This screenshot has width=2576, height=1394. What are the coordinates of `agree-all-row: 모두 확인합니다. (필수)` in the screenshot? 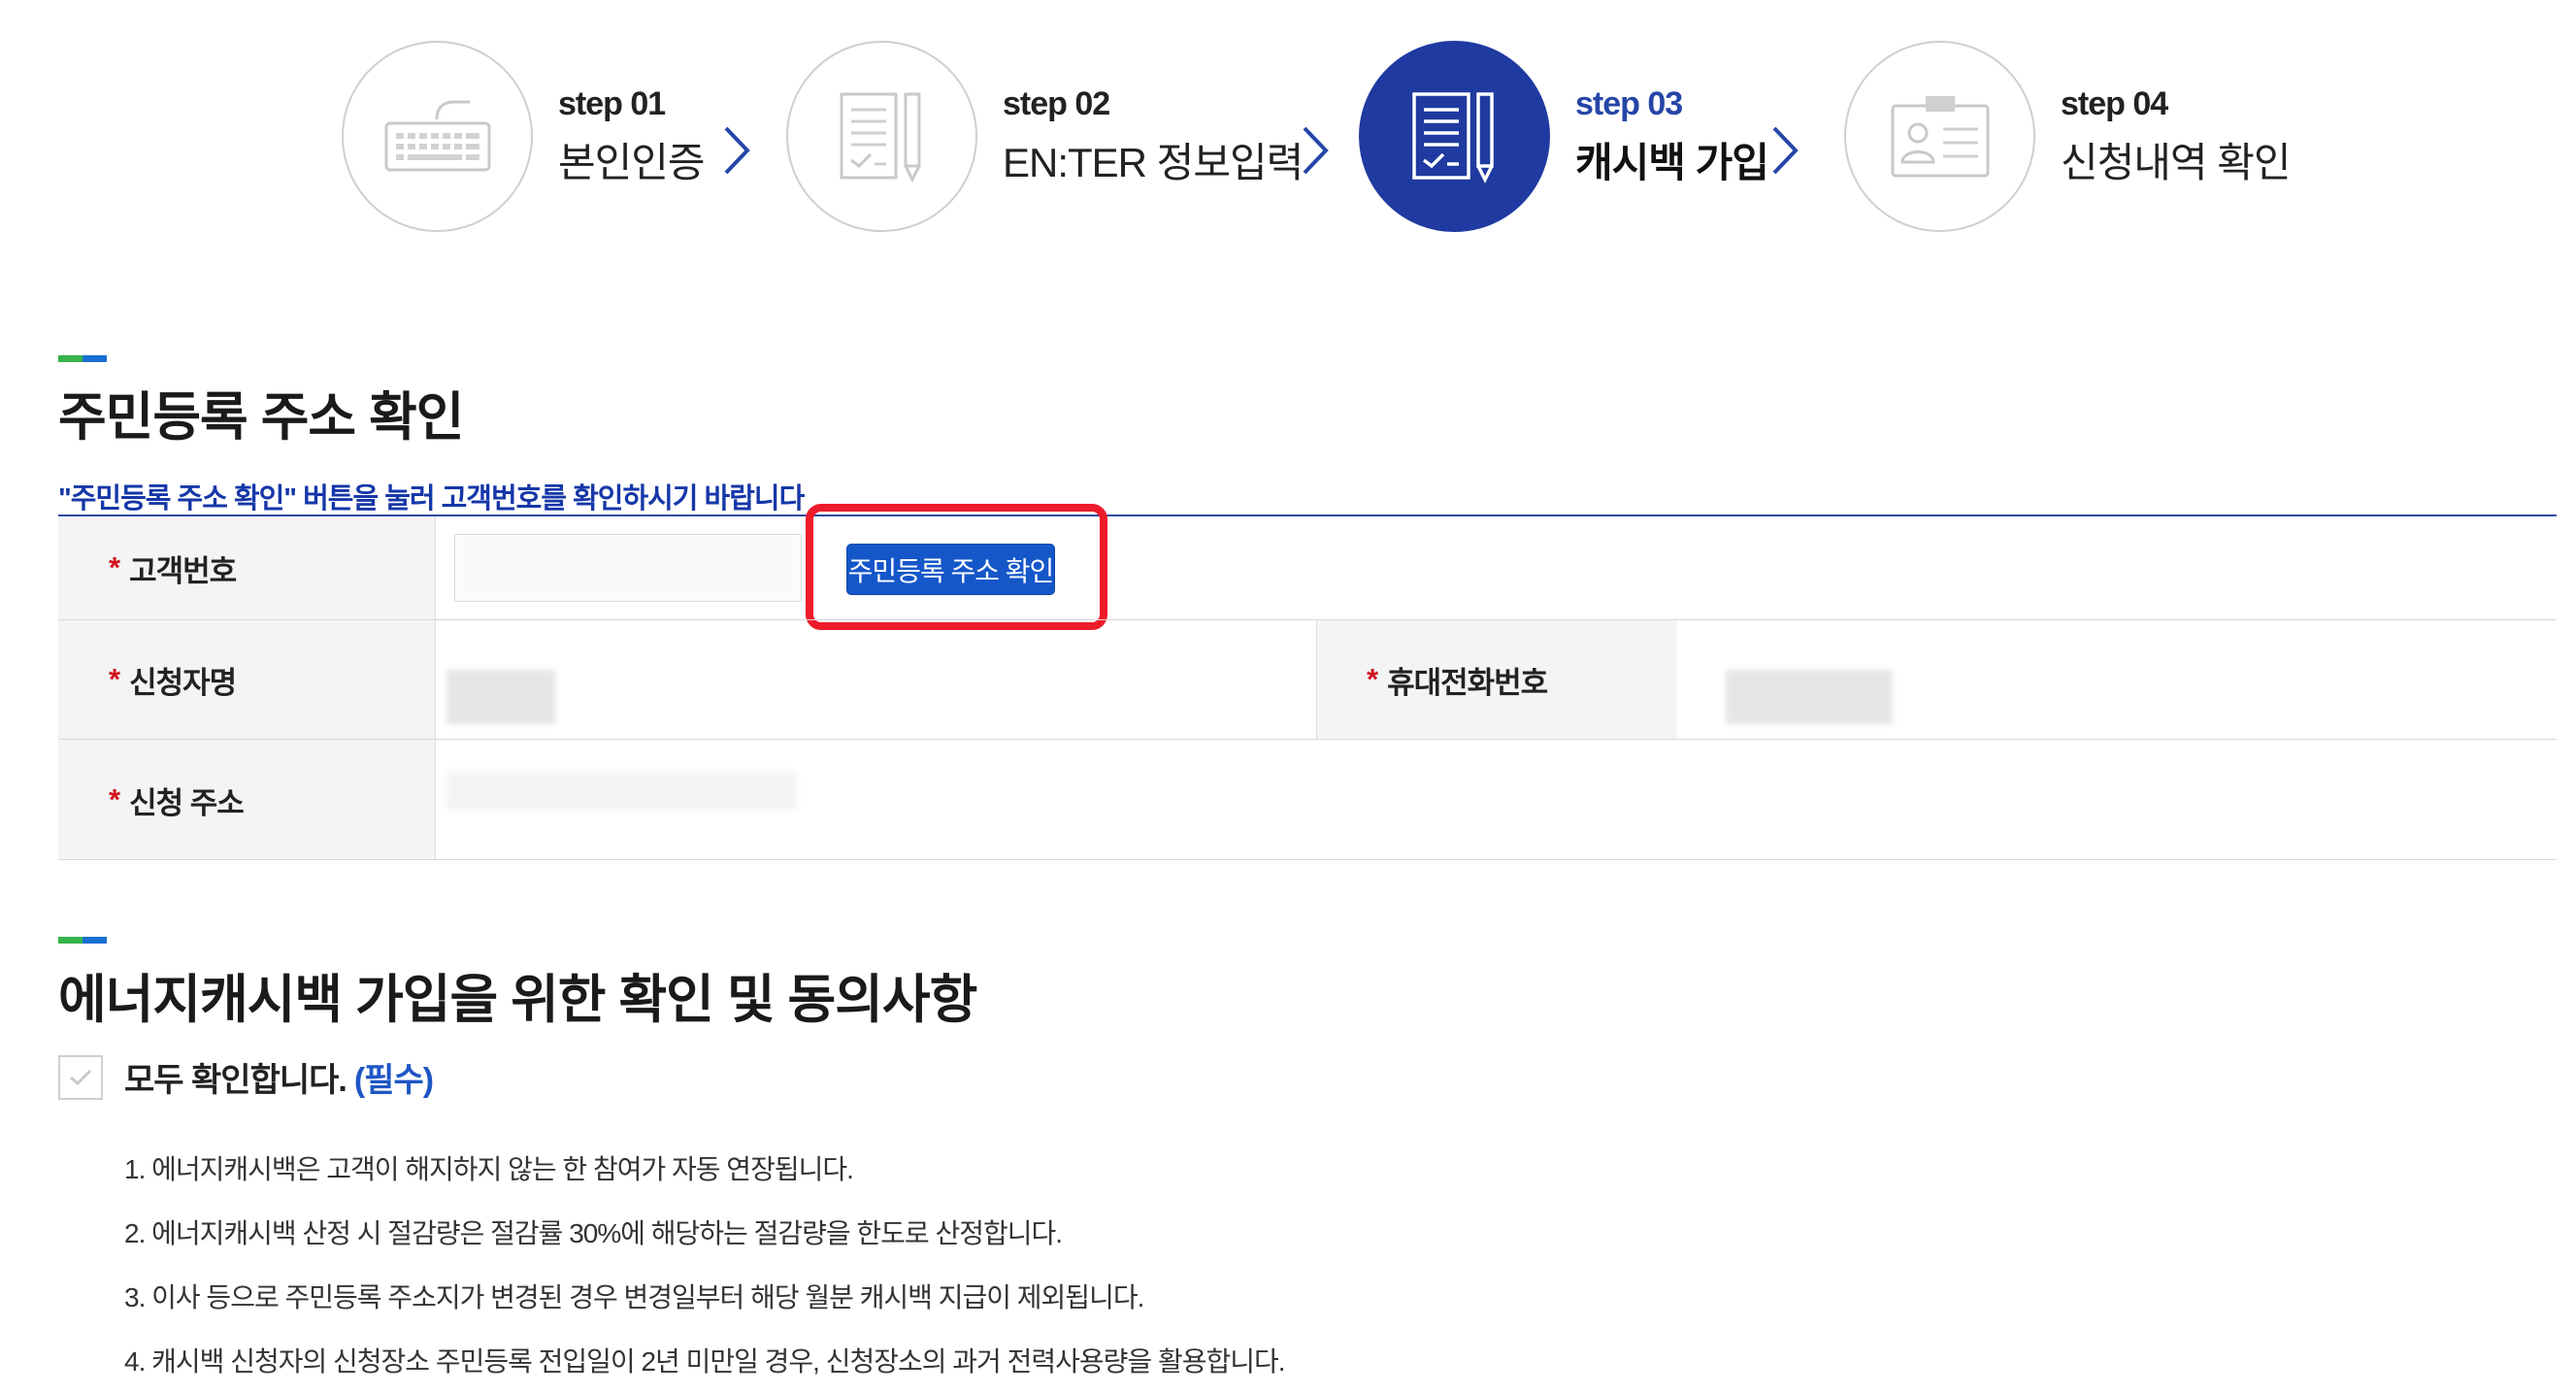 It's located at (246, 1077).